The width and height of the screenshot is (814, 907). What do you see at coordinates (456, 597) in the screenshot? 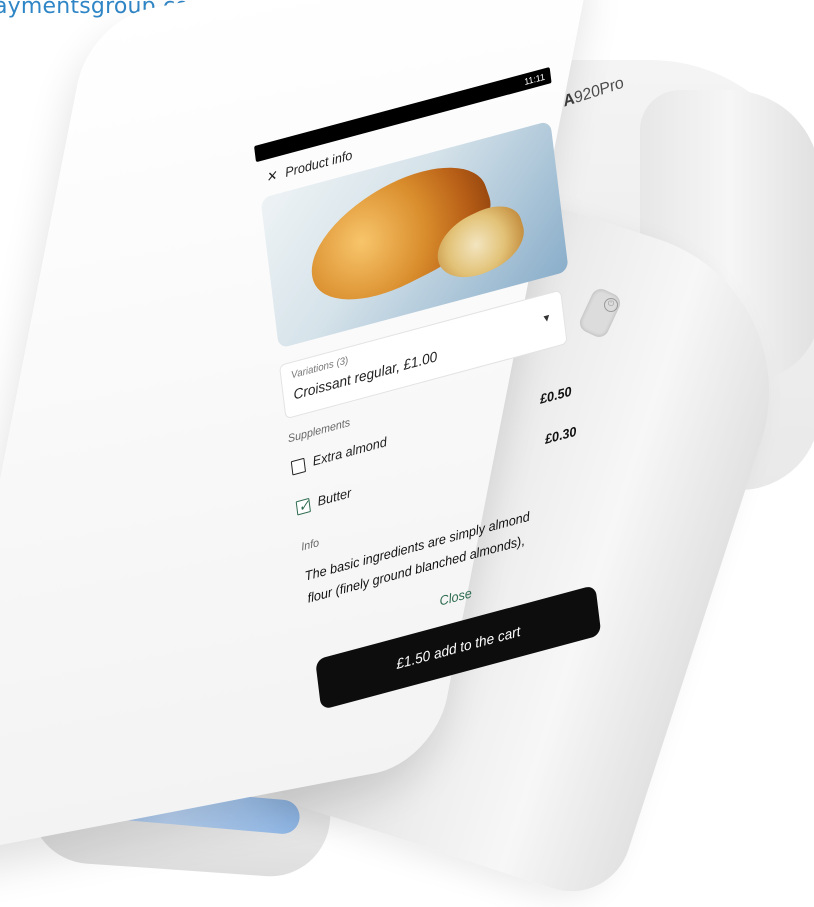
I see `close-button: Close` at bounding box center [456, 597].